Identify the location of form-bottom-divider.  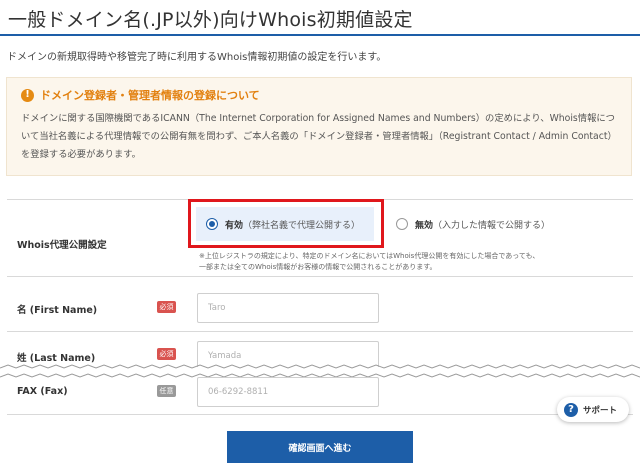
(320, 414).